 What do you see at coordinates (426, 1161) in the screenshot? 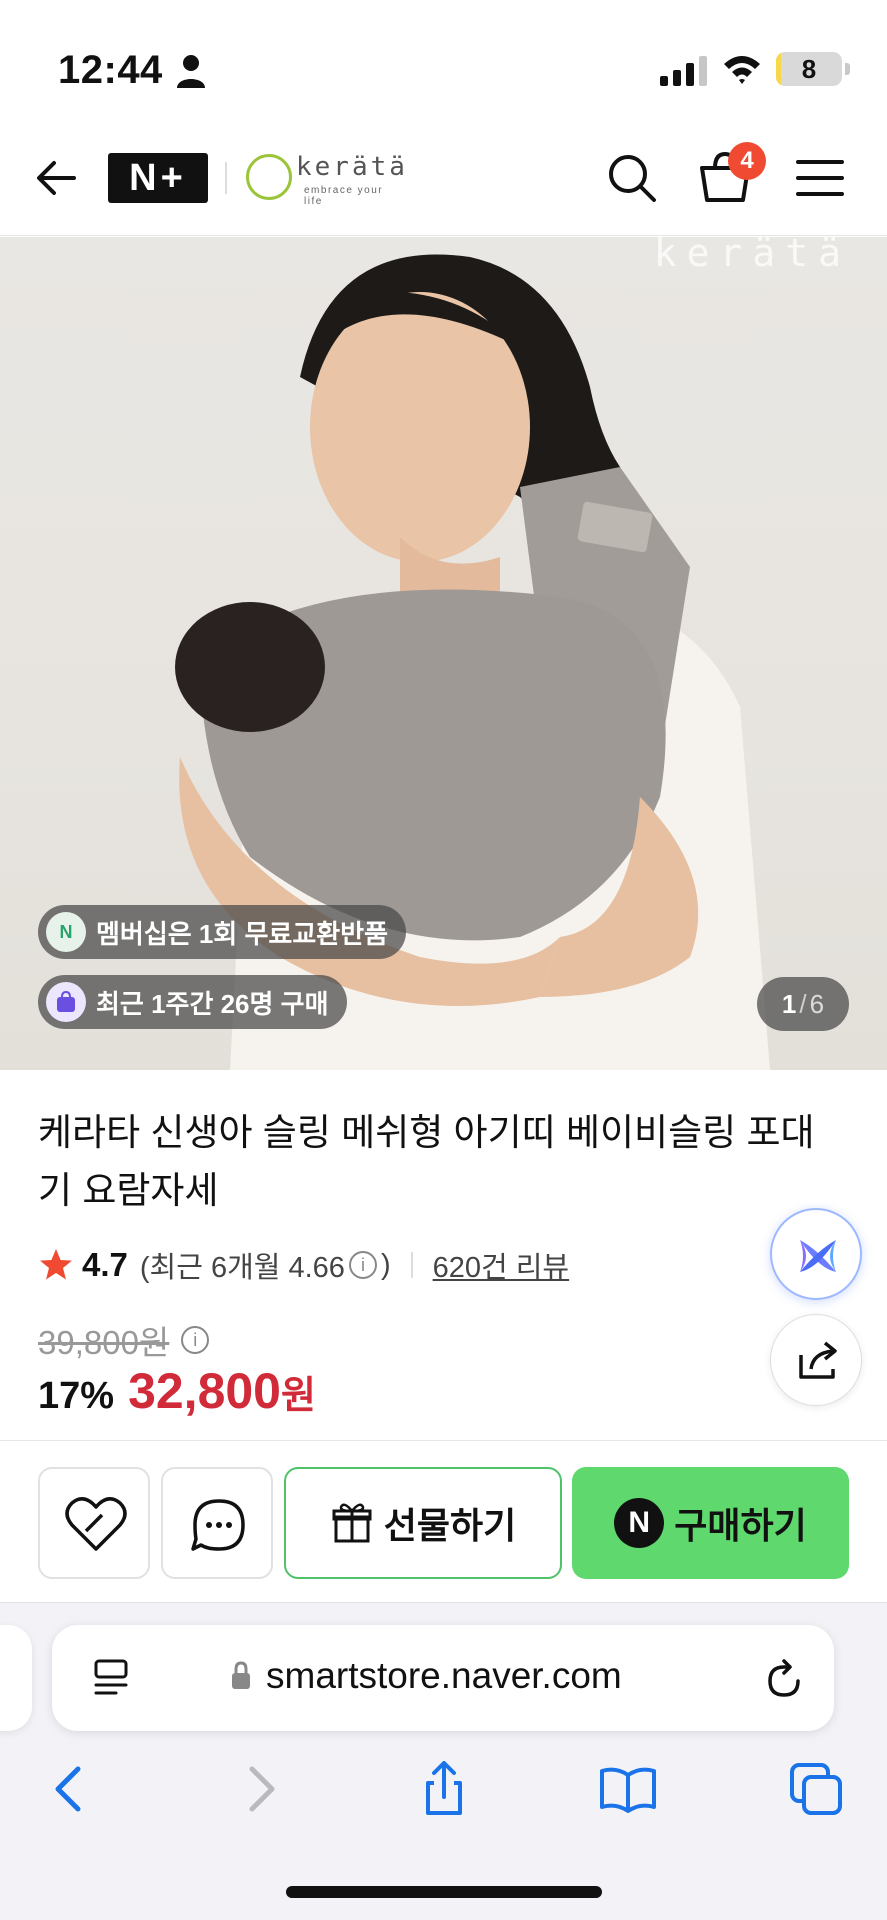
I see `product-title: 케라타 신생아 슬링 메쉬형 아기띠 베이비슬링 포대기 요람자세` at bounding box center [426, 1161].